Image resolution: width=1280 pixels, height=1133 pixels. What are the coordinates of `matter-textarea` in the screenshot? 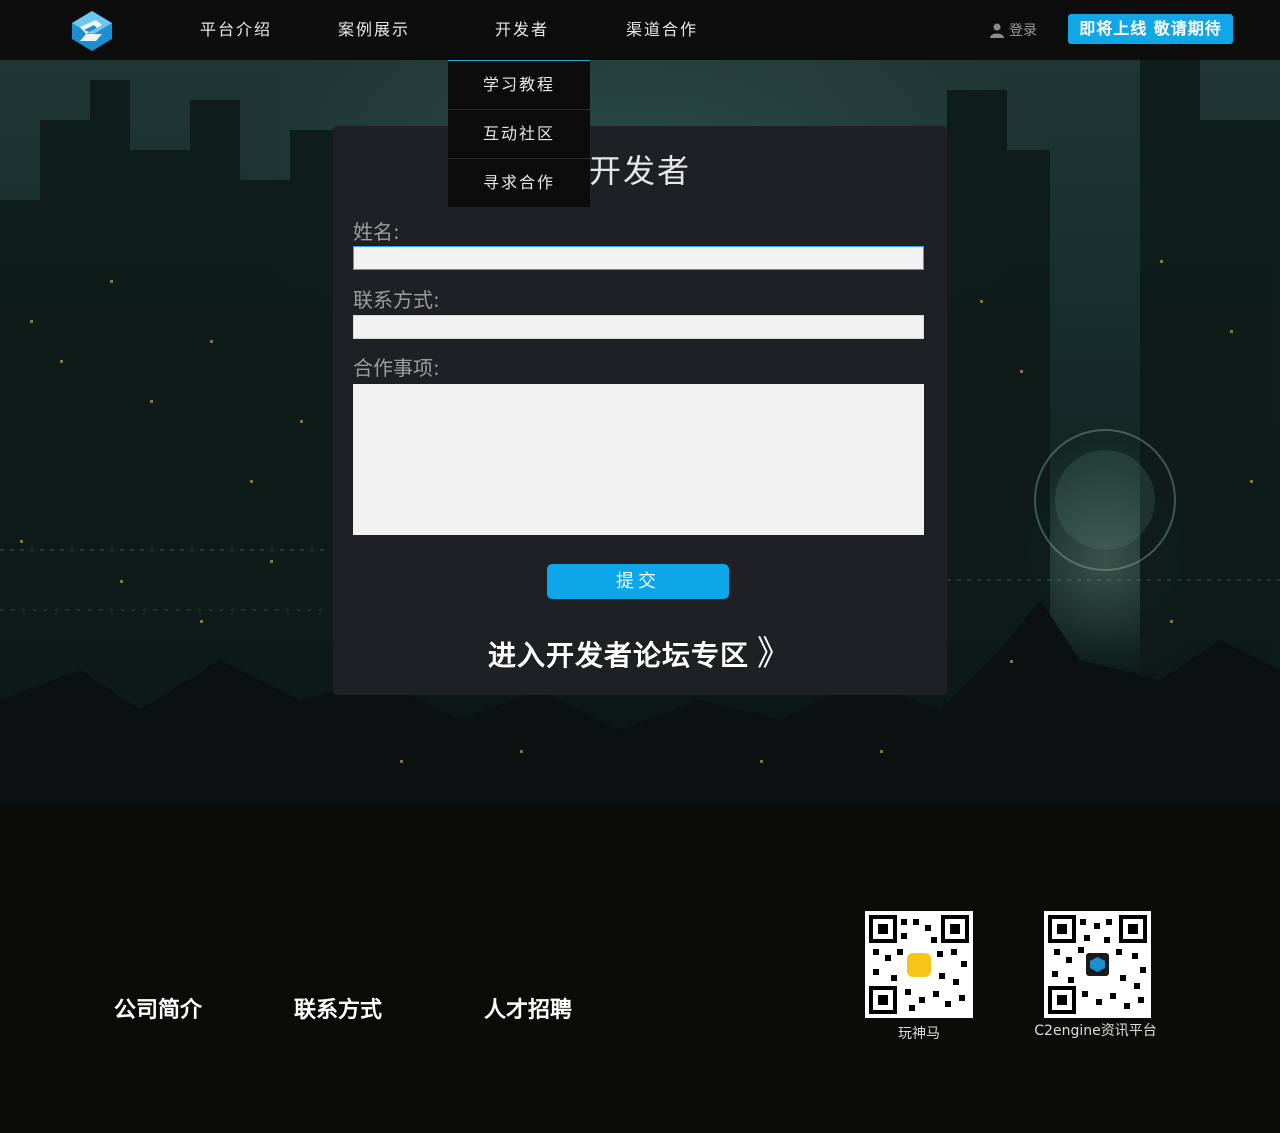 It's located at (638, 459).